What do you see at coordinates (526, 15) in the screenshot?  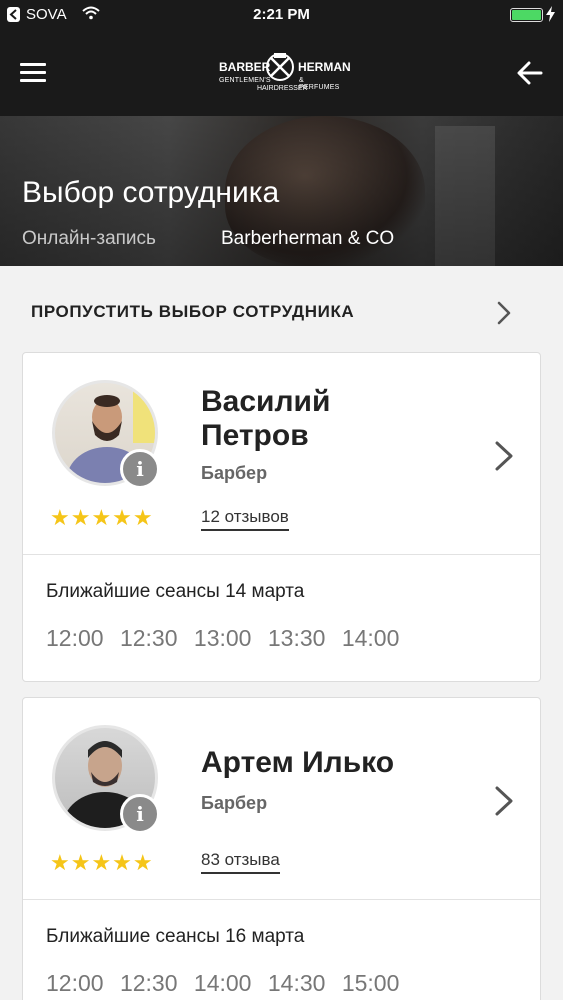 I see `battery-icon` at bounding box center [526, 15].